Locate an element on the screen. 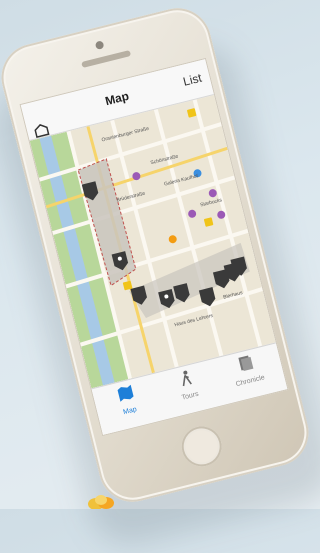 Image resolution: width=320 pixels, height=553 pixels. tab-tours: Tours is located at coordinates (187, 385).